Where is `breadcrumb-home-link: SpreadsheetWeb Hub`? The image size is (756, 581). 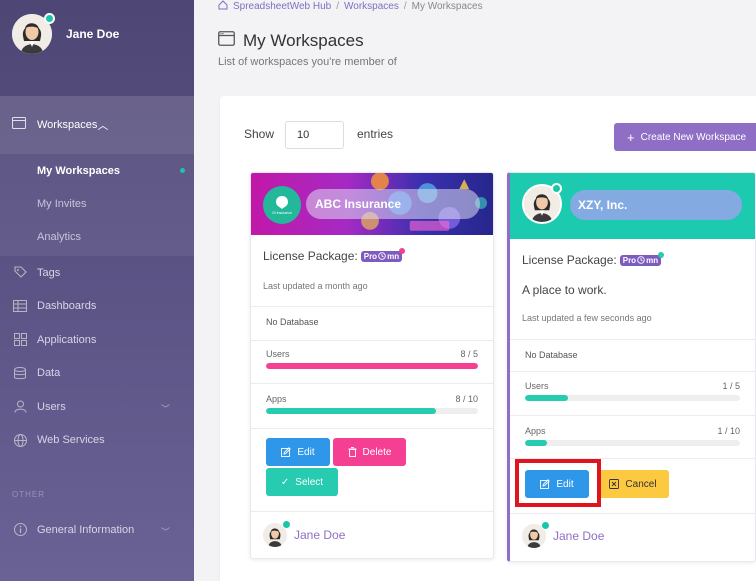
breadcrumb-home-link: SpreadsheetWeb Hub is located at coordinates (282, 6).